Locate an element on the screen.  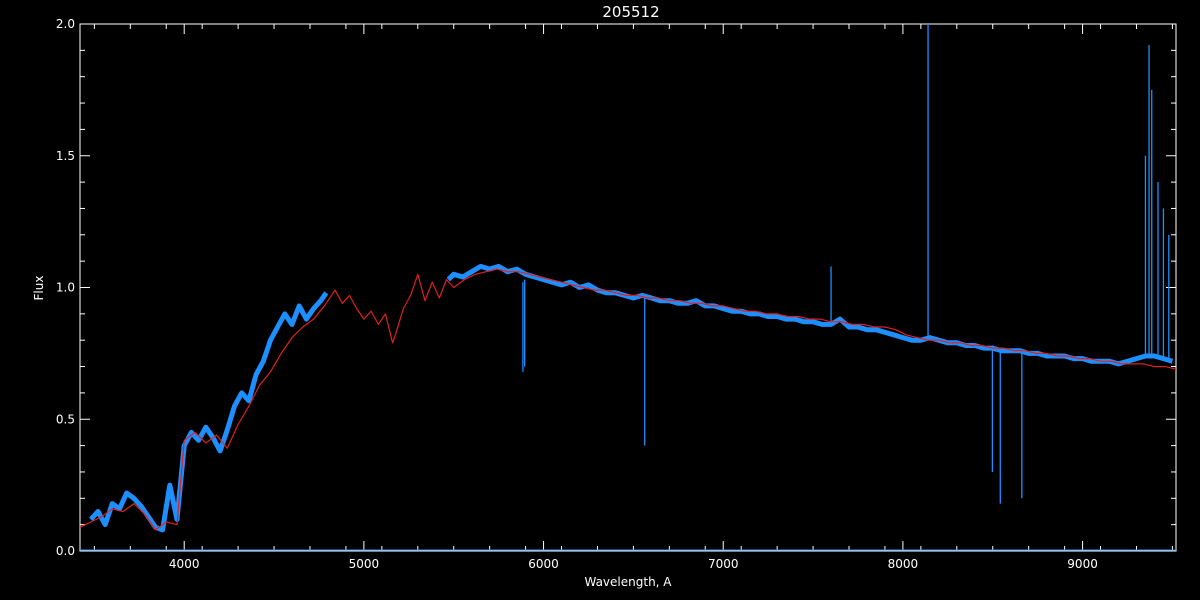
y-axis-title: Flux is located at coordinates (39, 288).